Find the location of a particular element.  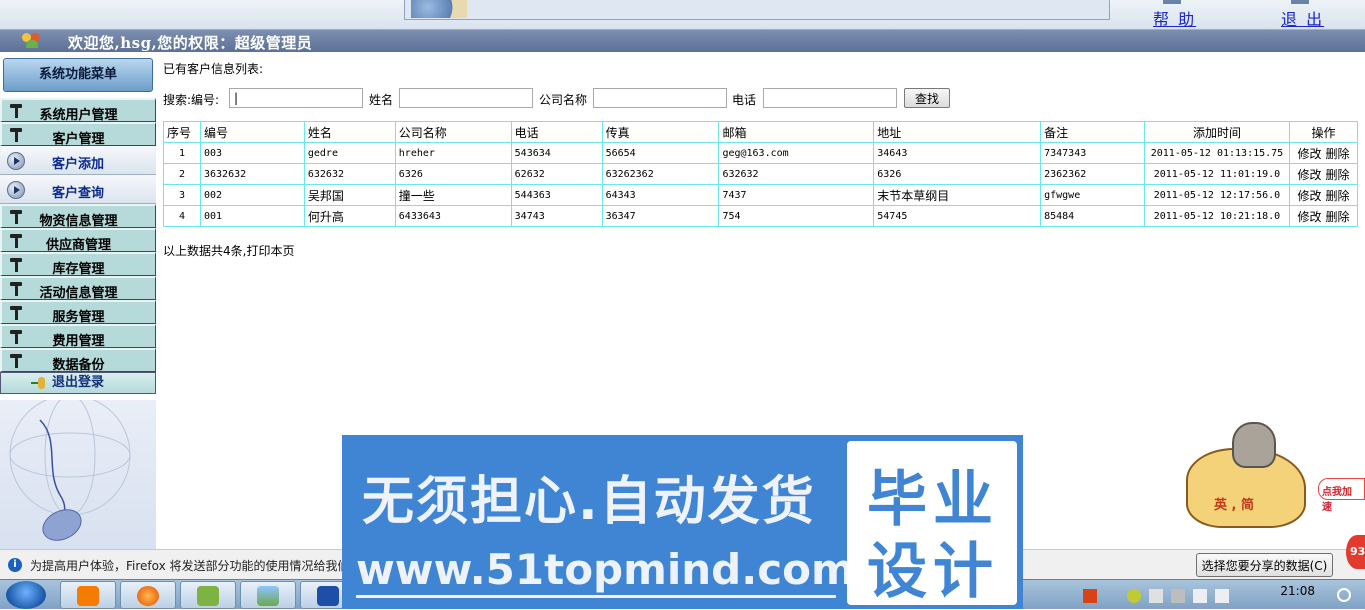

sidebar-logout-button: 退出登录 is located at coordinates (78, 383).